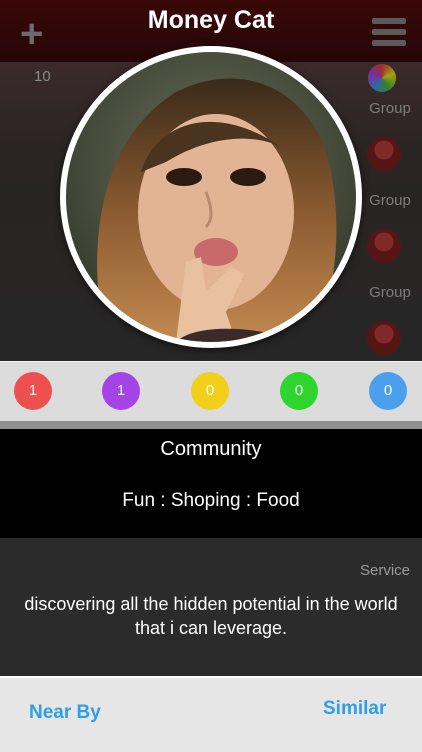 The height and width of the screenshot is (752, 422). Describe the element at coordinates (211, 20) in the screenshot. I see `page-title: Money Cat` at that location.